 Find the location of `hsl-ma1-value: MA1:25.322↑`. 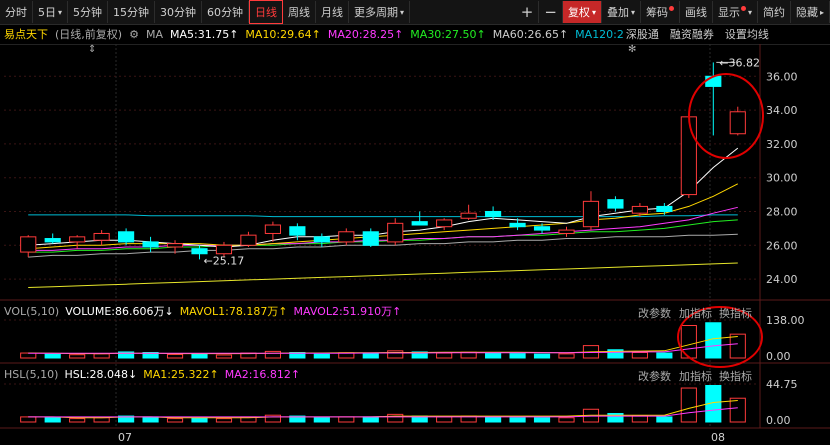

hsl-ma1-value: MA1:25.322↑ is located at coordinates (181, 374).